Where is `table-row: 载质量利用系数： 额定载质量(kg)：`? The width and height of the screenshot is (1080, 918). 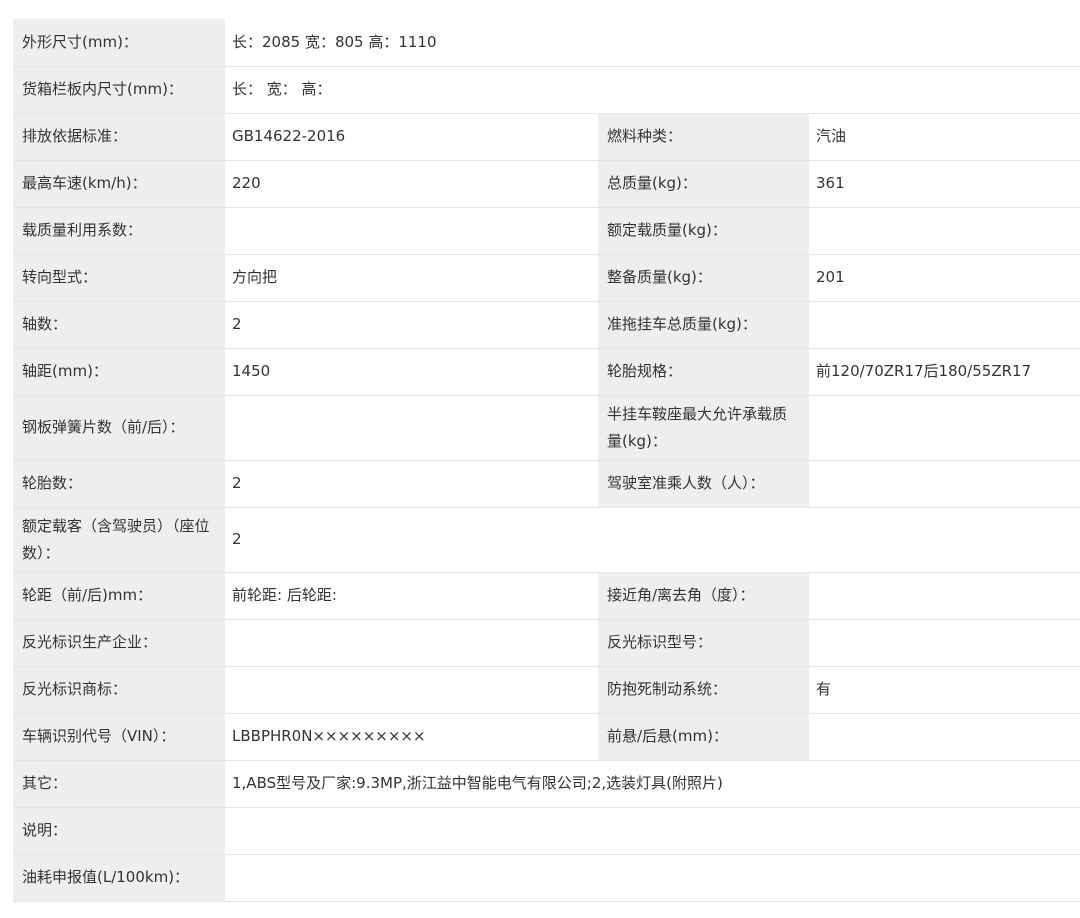 table-row: 载质量利用系数： 额定载质量(kg)： is located at coordinates (546, 231).